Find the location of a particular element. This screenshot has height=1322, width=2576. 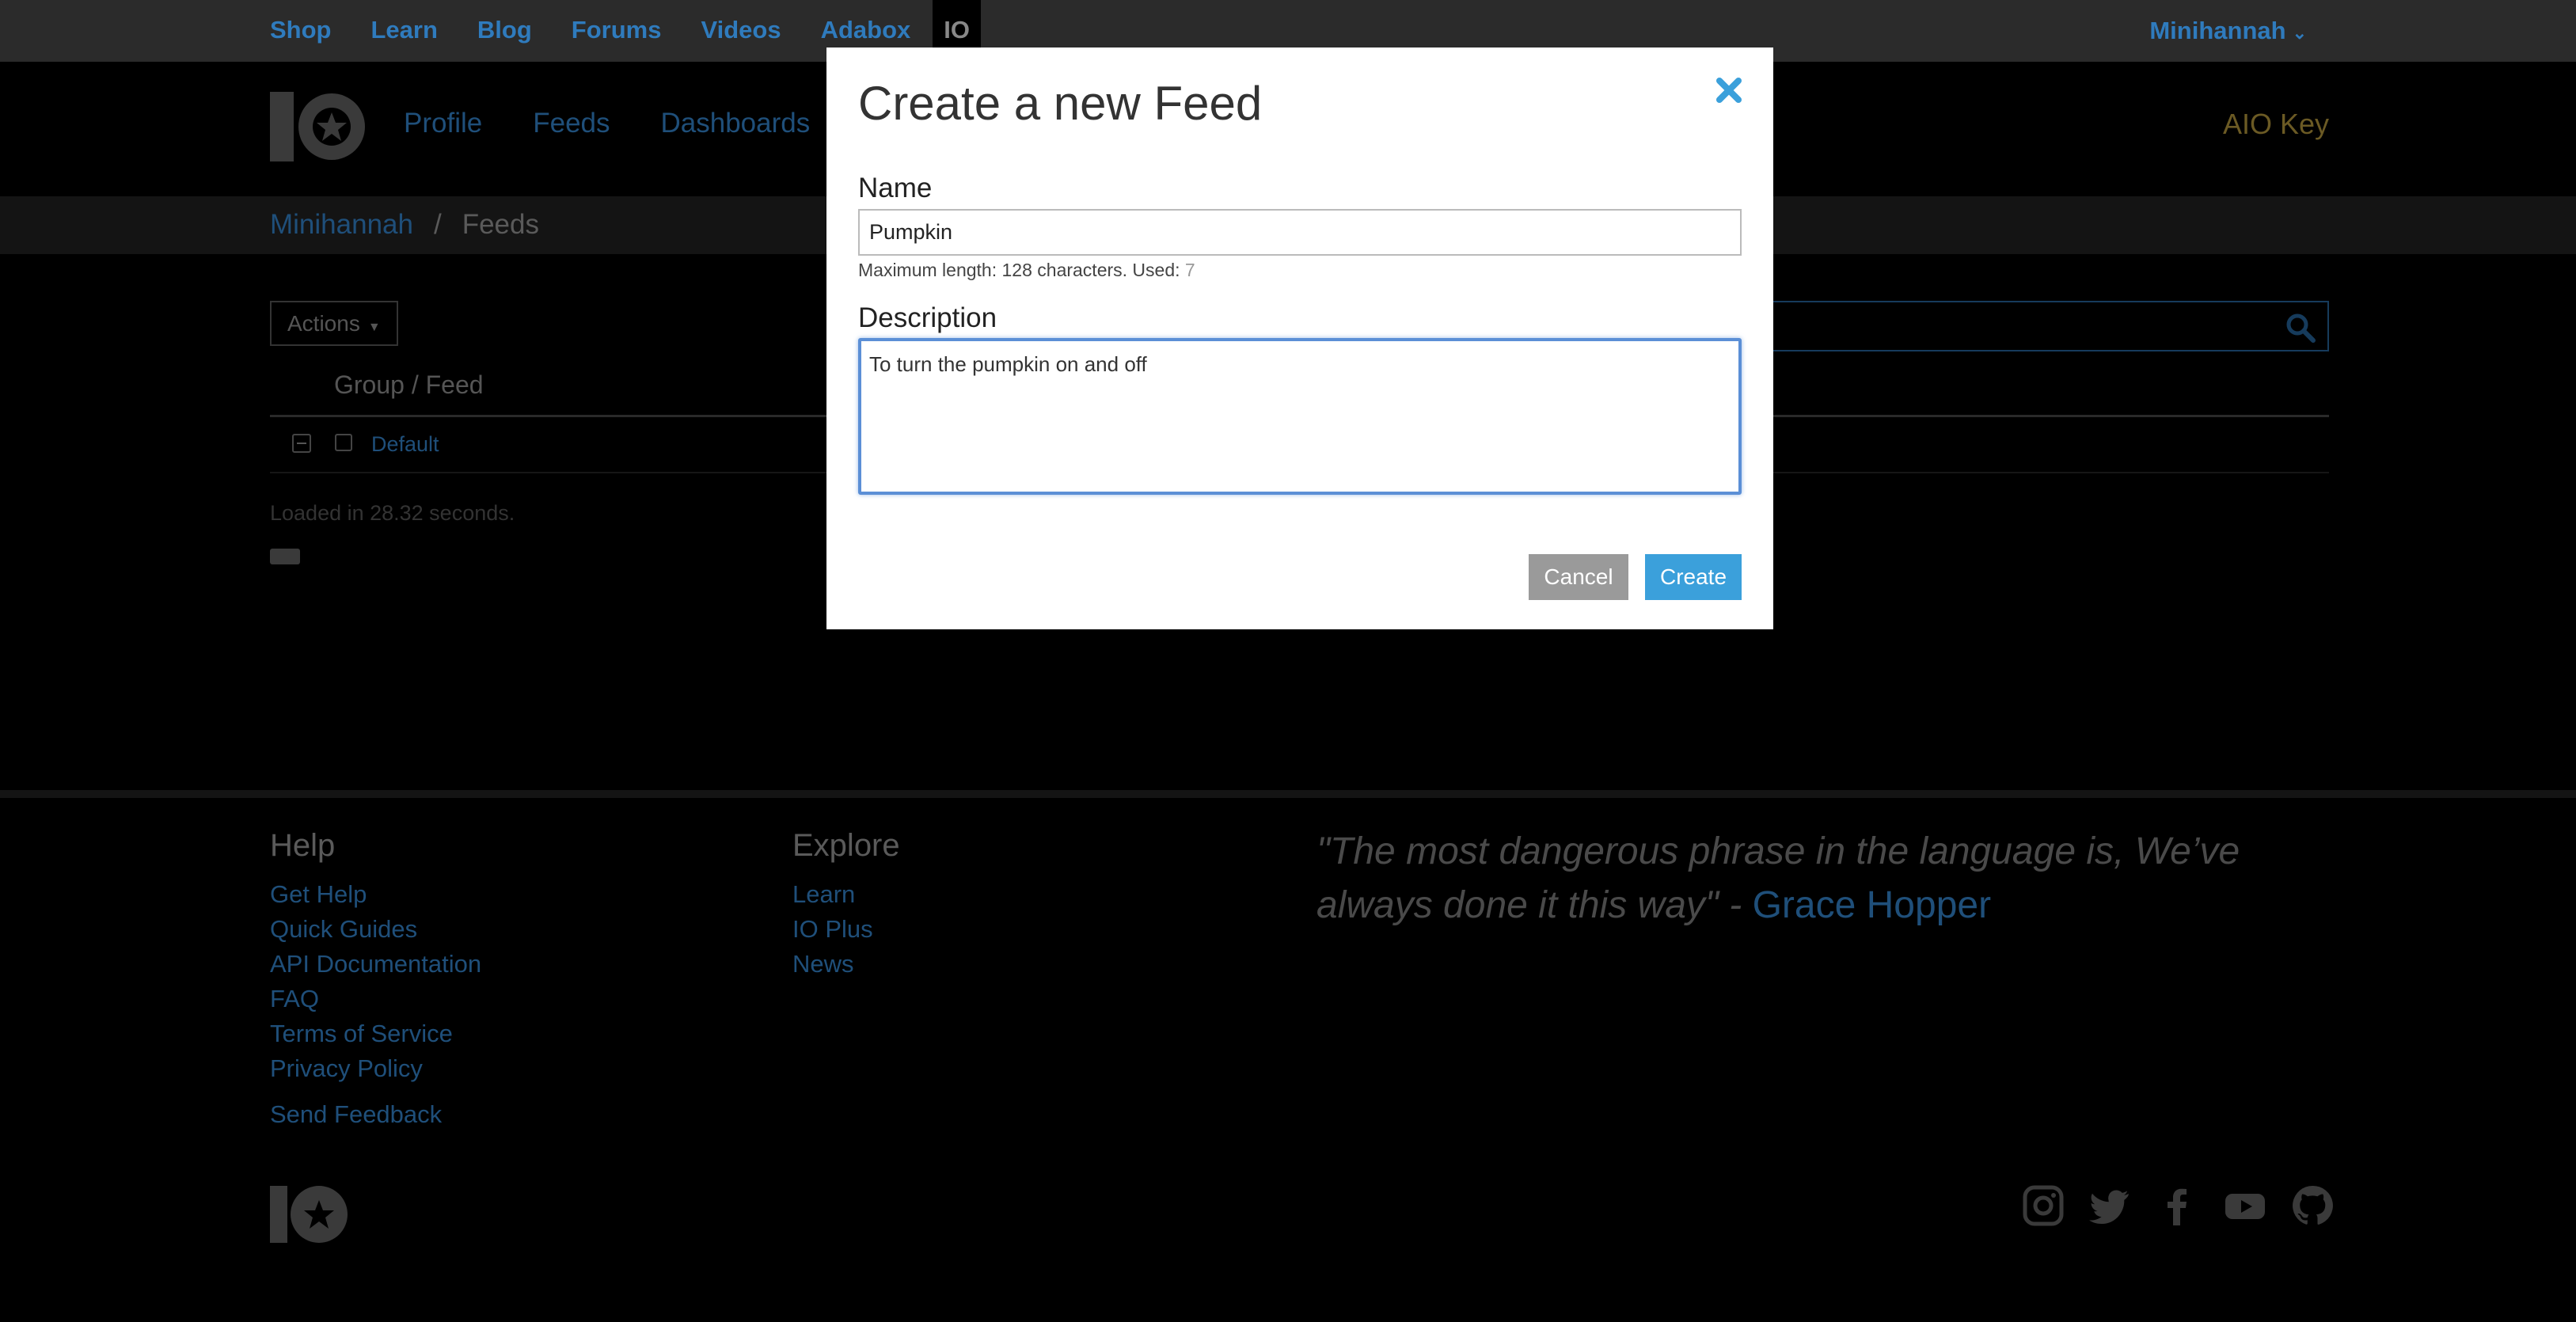

search-icon is located at coordinates (2300, 330).